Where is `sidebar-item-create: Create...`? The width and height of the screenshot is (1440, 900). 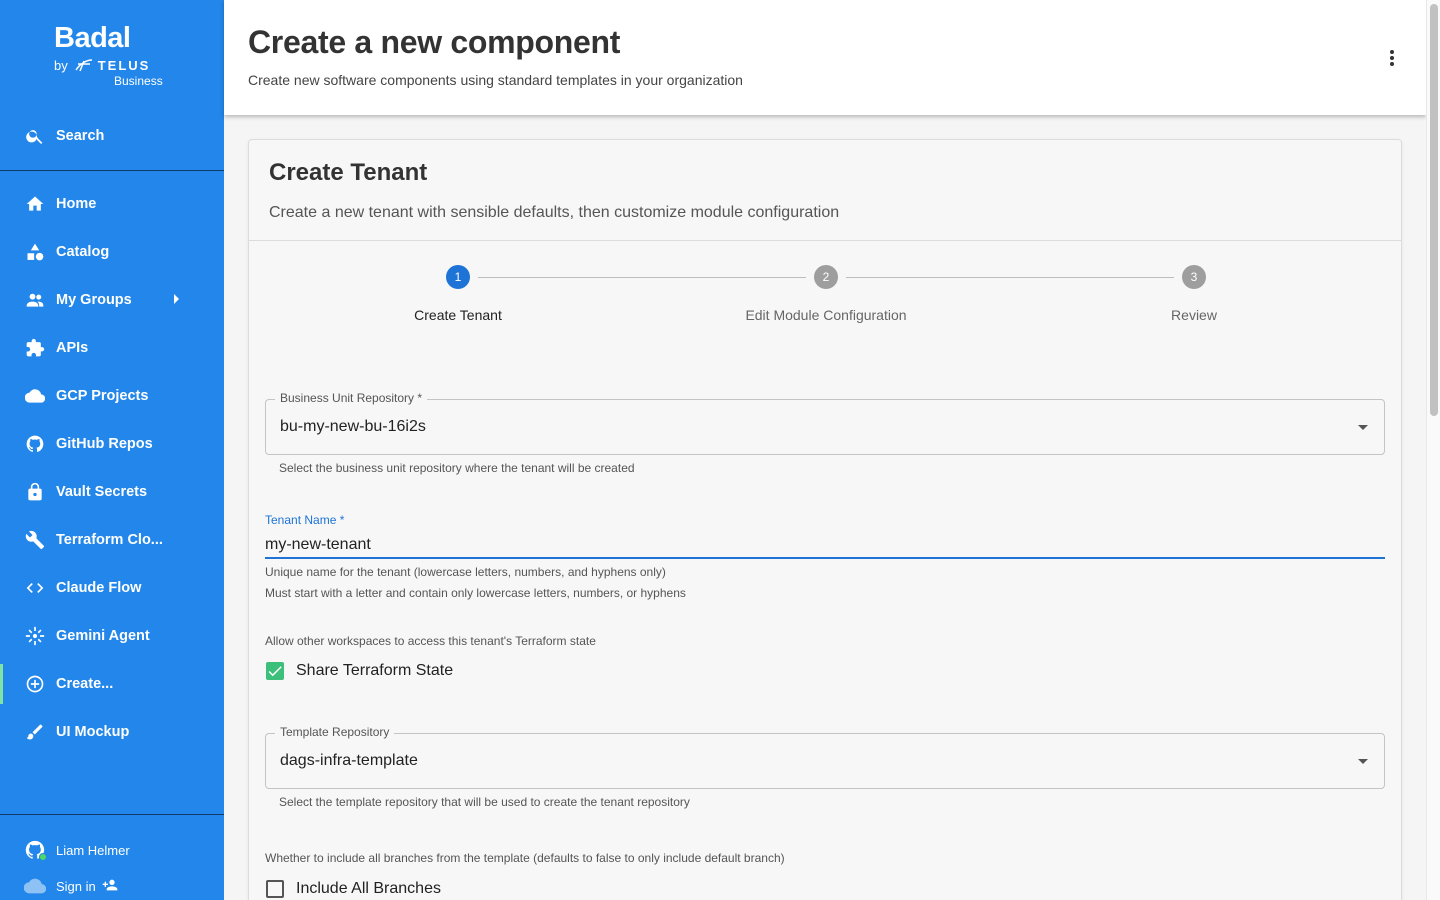 sidebar-item-create: Create... is located at coordinates (112, 684).